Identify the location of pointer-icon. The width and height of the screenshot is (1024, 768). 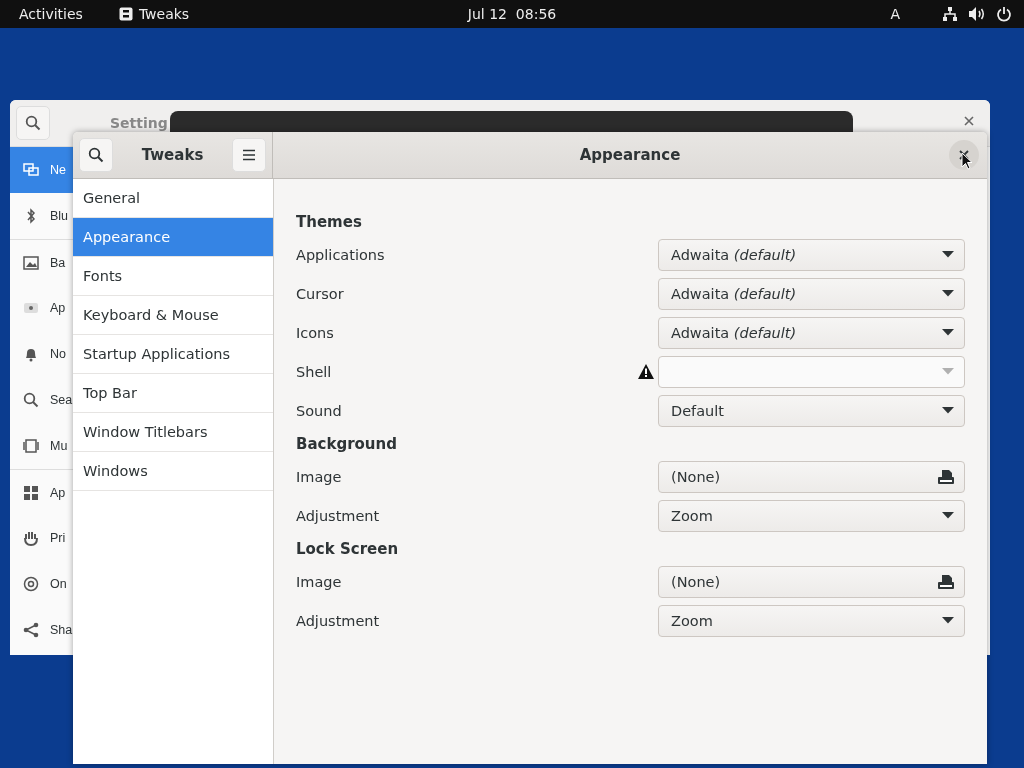
(967, 161).